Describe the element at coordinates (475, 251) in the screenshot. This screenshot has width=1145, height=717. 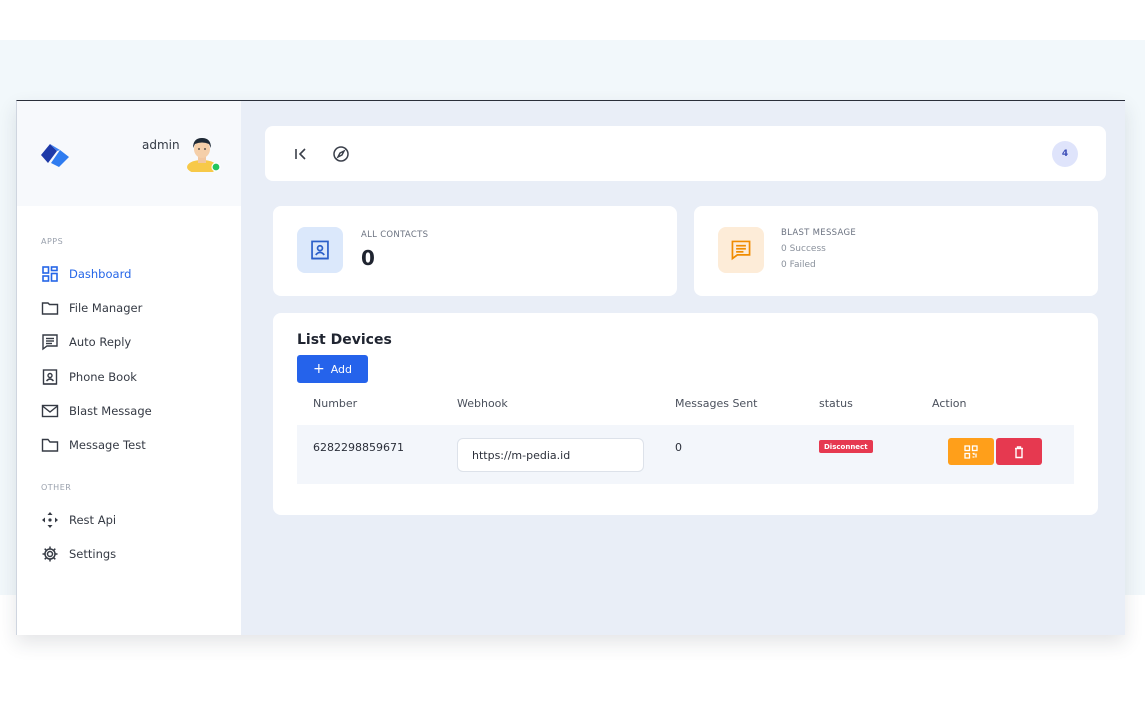
I see `all-contacts-card: ALL CONTACTS 0` at that location.